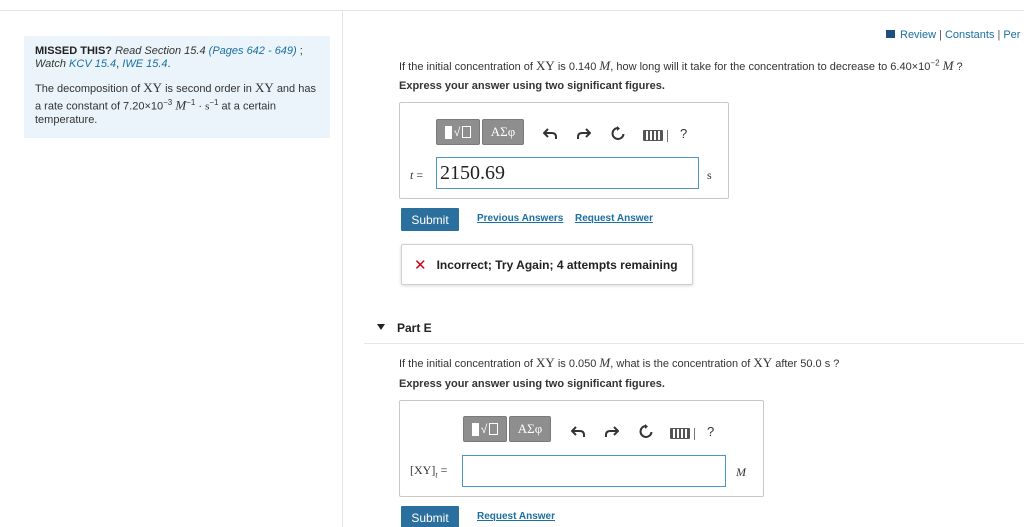 The image size is (1024, 527). What do you see at coordinates (709, 175) in the screenshot?
I see `answer-unit: s` at bounding box center [709, 175].